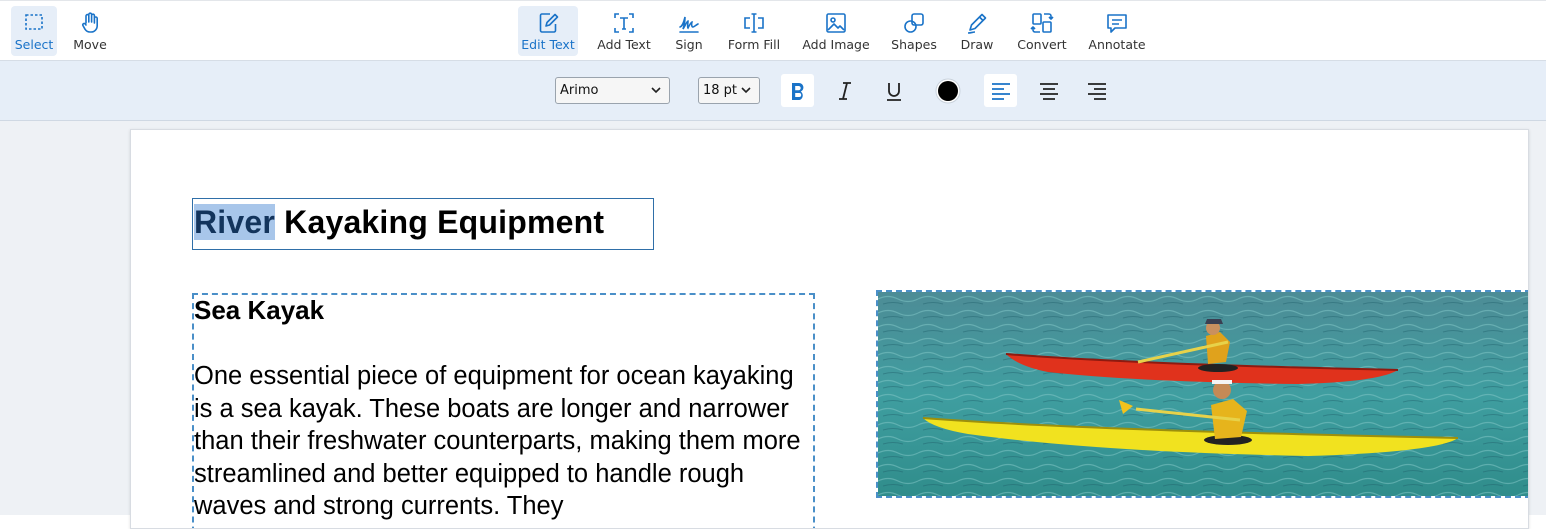 The width and height of the screenshot is (1546, 529). I want to click on bold-button, so click(797, 90).